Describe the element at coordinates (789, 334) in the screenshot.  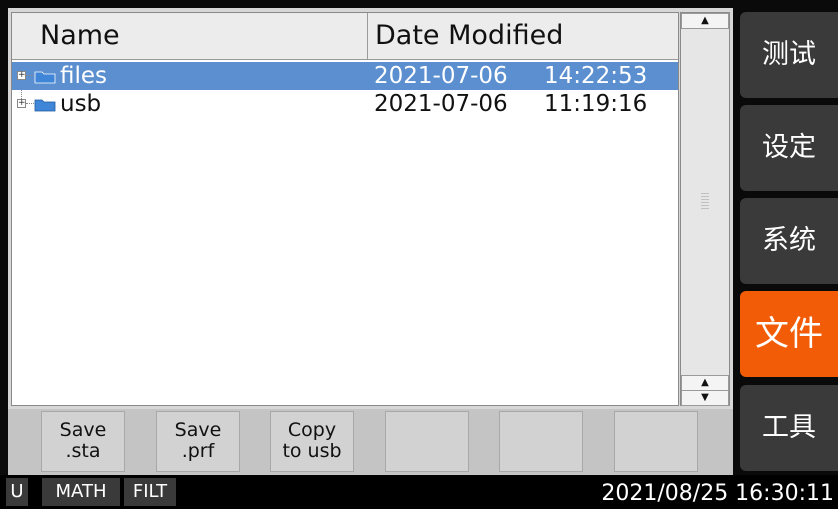
I see `menu-file-button: 文件` at that location.